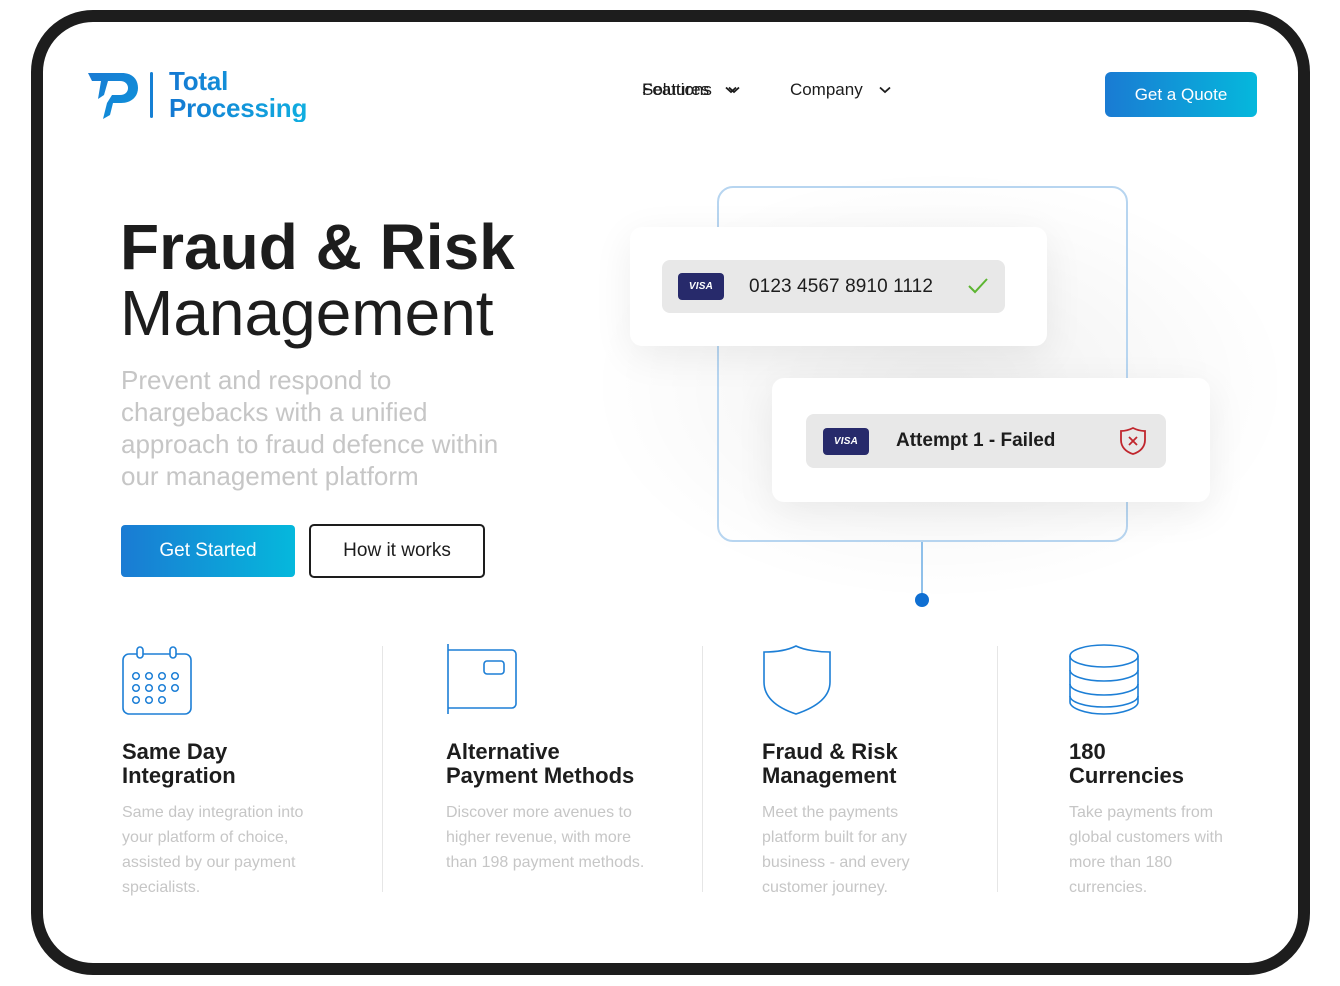 This screenshot has height=986, width=1340. I want to click on logo-divider, so click(151, 95).